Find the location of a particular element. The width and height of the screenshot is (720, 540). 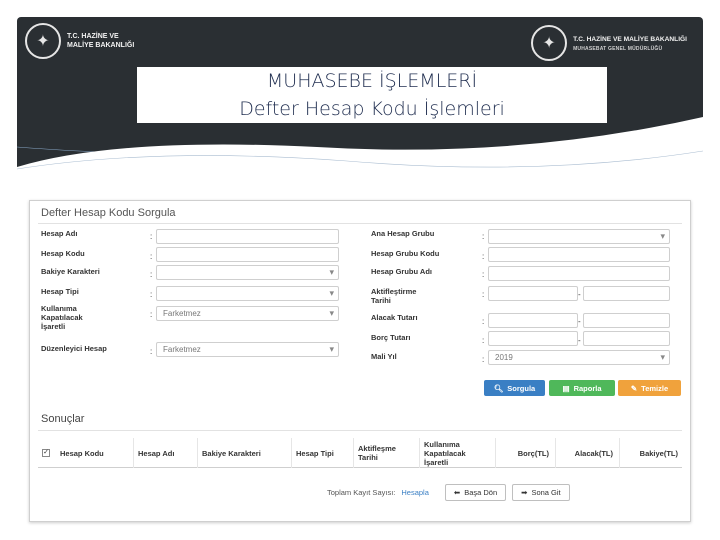

label-duzenleyici-hesap: Düzenleyici Hesap is located at coordinates (74, 348).